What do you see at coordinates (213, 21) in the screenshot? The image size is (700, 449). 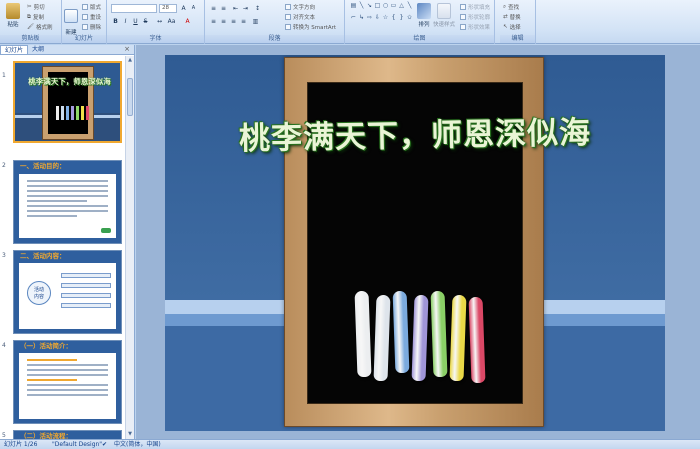 I see `align-left-icon: ≡` at bounding box center [213, 21].